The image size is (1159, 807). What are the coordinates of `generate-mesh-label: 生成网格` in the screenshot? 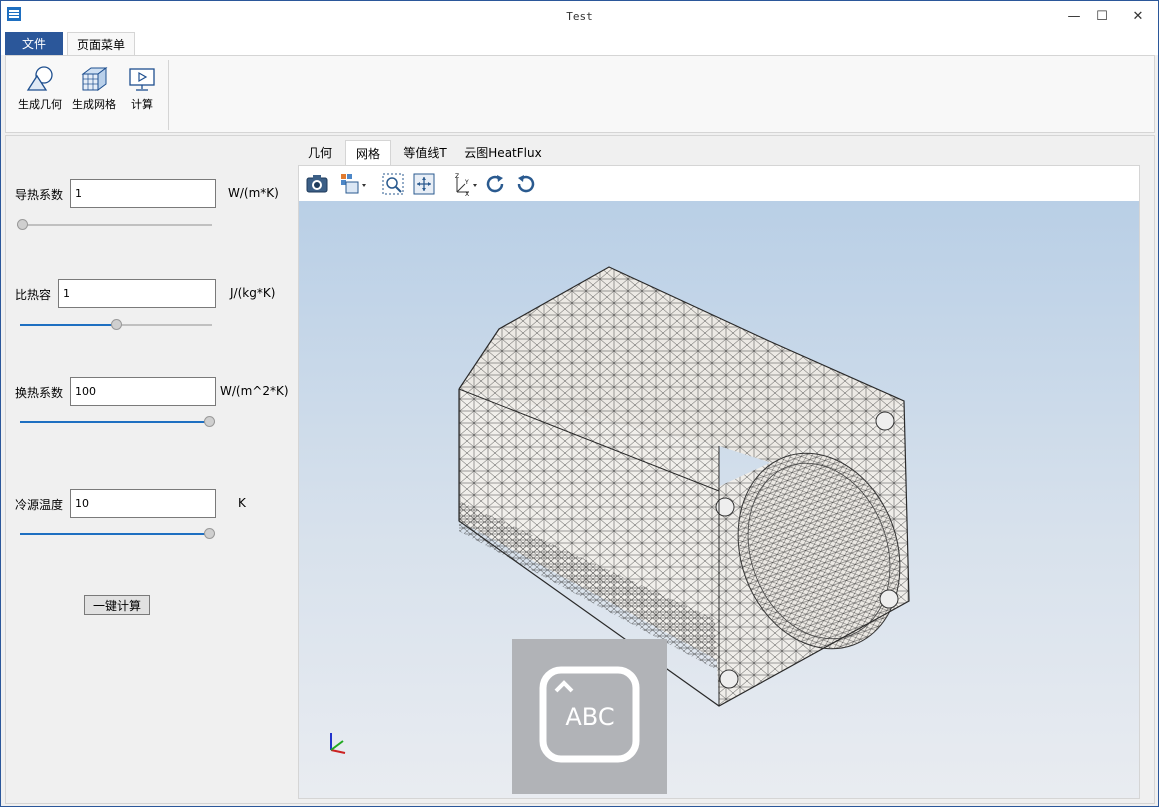 It's located at (94, 104).